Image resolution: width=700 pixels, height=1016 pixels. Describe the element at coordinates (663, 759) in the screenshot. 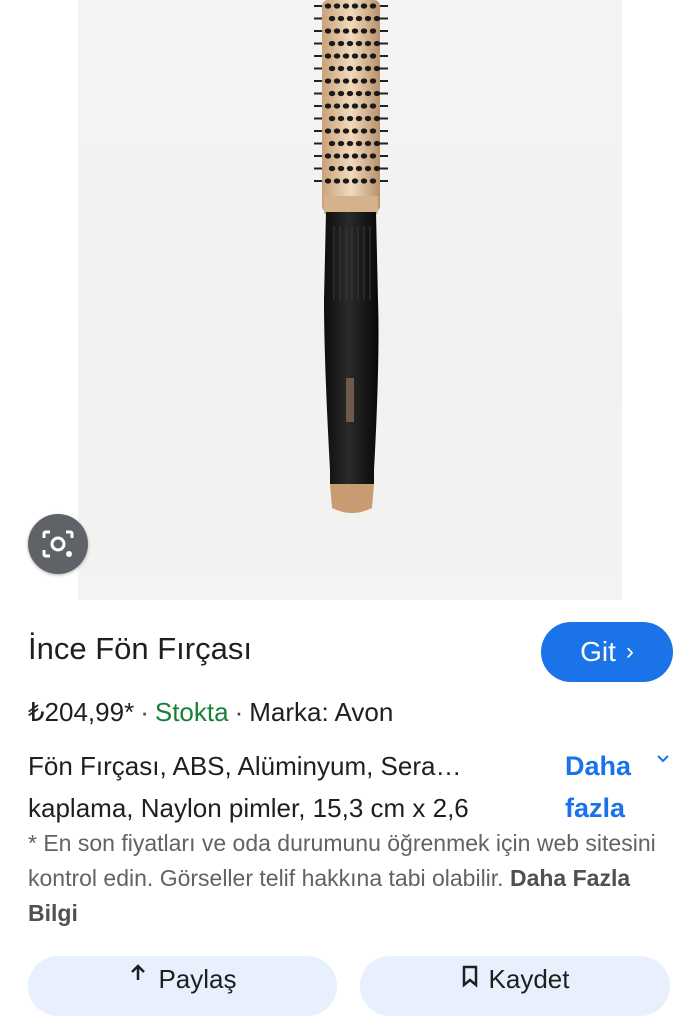

I see `chevron-down-icon` at that location.